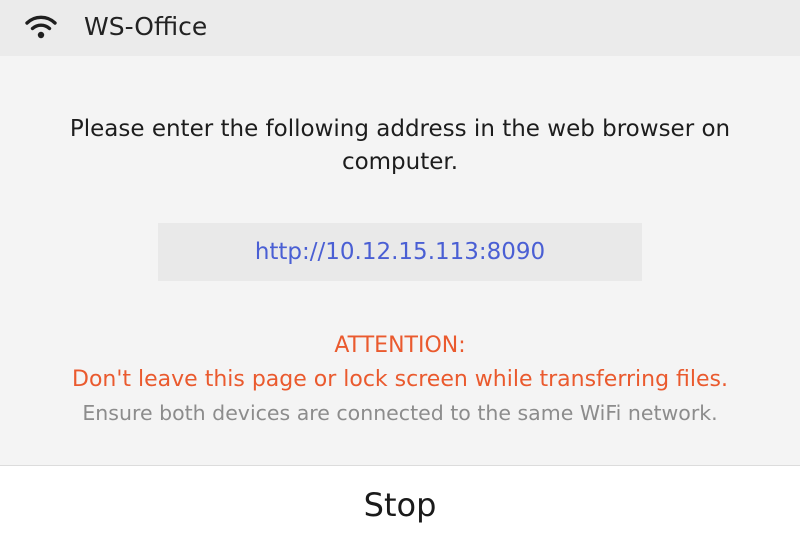 The width and height of the screenshot is (800, 548). What do you see at coordinates (400, 28) in the screenshot?
I see `network-header: WS-Office` at bounding box center [400, 28].